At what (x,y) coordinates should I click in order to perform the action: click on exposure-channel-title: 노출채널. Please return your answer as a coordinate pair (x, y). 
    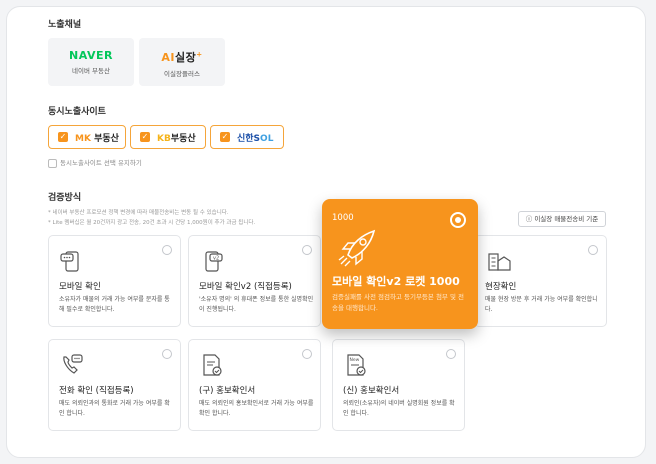
    Looking at the image, I should click on (65, 25).